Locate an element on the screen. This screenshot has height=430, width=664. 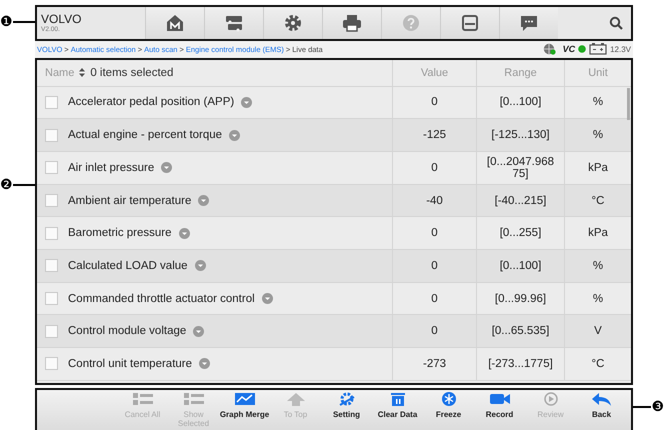
toolbar-button: Clear Data is located at coordinates (397, 410).